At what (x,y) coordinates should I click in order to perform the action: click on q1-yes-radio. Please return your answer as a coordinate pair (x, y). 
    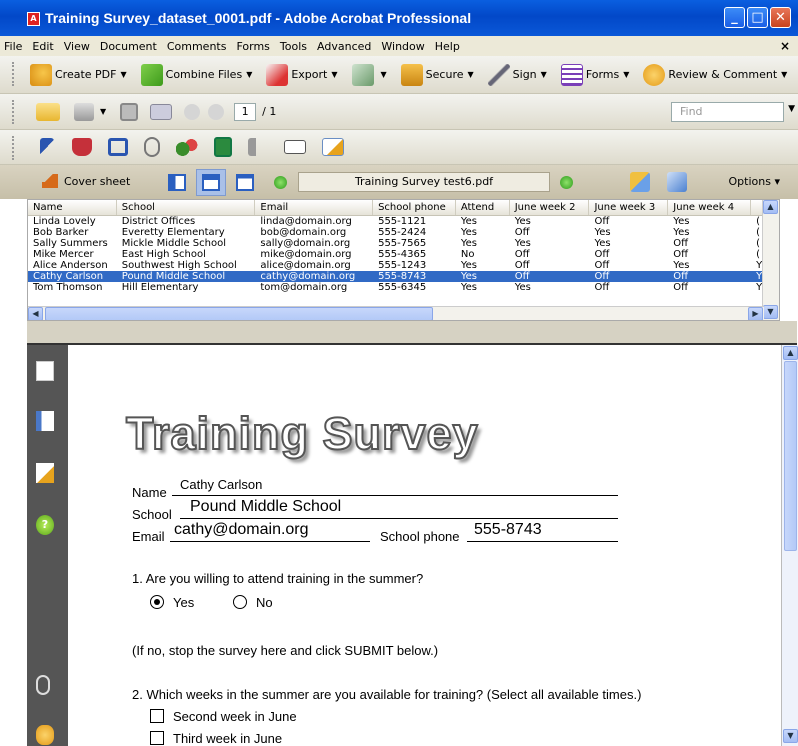
    Looking at the image, I should click on (157, 602).